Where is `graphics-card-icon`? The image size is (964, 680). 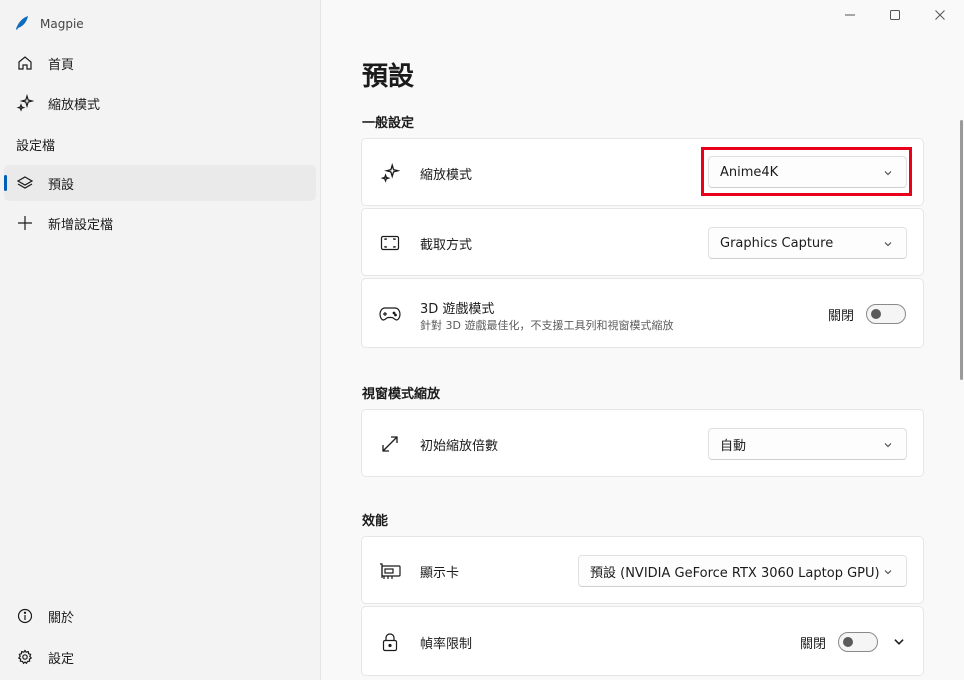
graphics-card-icon is located at coordinates (390, 571).